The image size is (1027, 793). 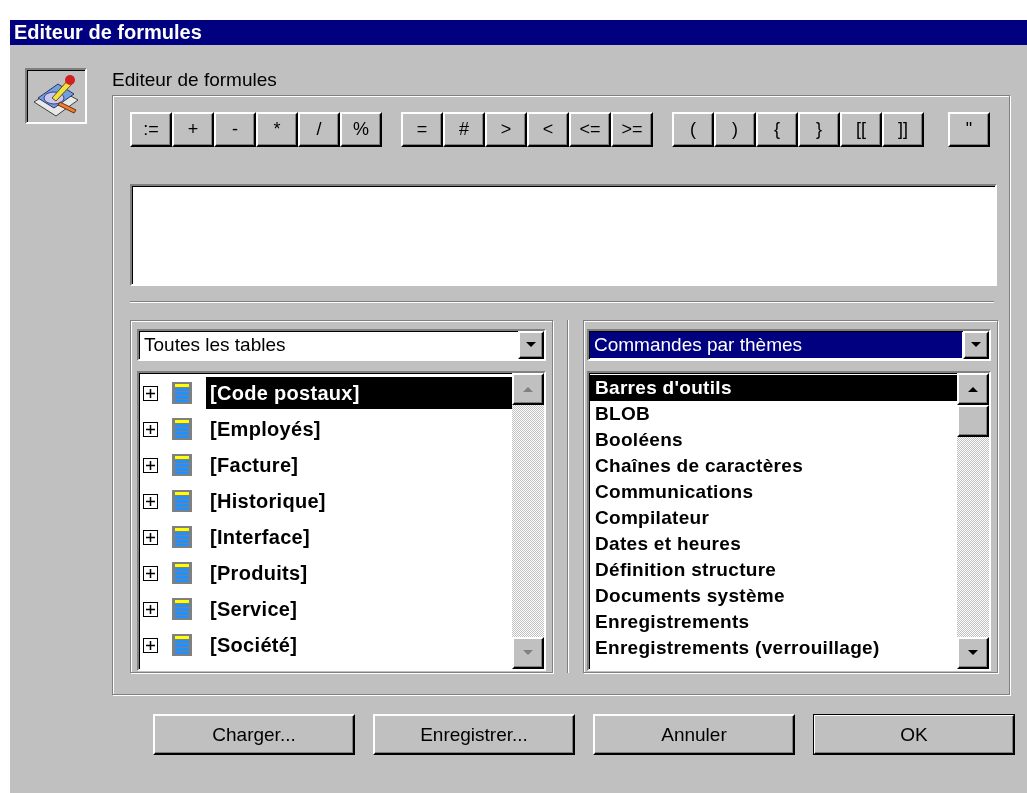 What do you see at coordinates (973, 421) in the screenshot?
I see `scroll-thumb` at bounding box center [973, 421].